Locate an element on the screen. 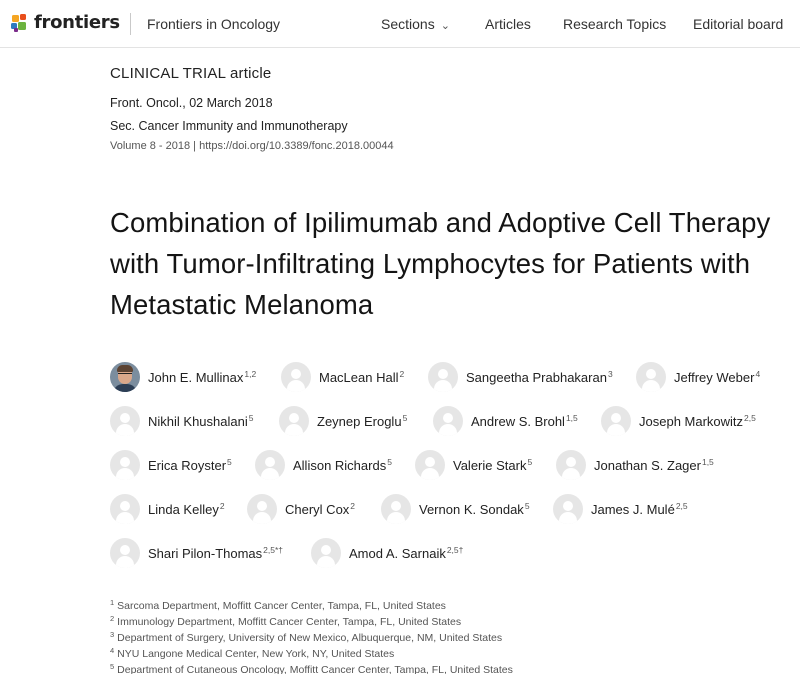 The height and width of the screenshot is (674, 800). author-name-text: Vernon K. Sondak is located at coordinates (471, 509).